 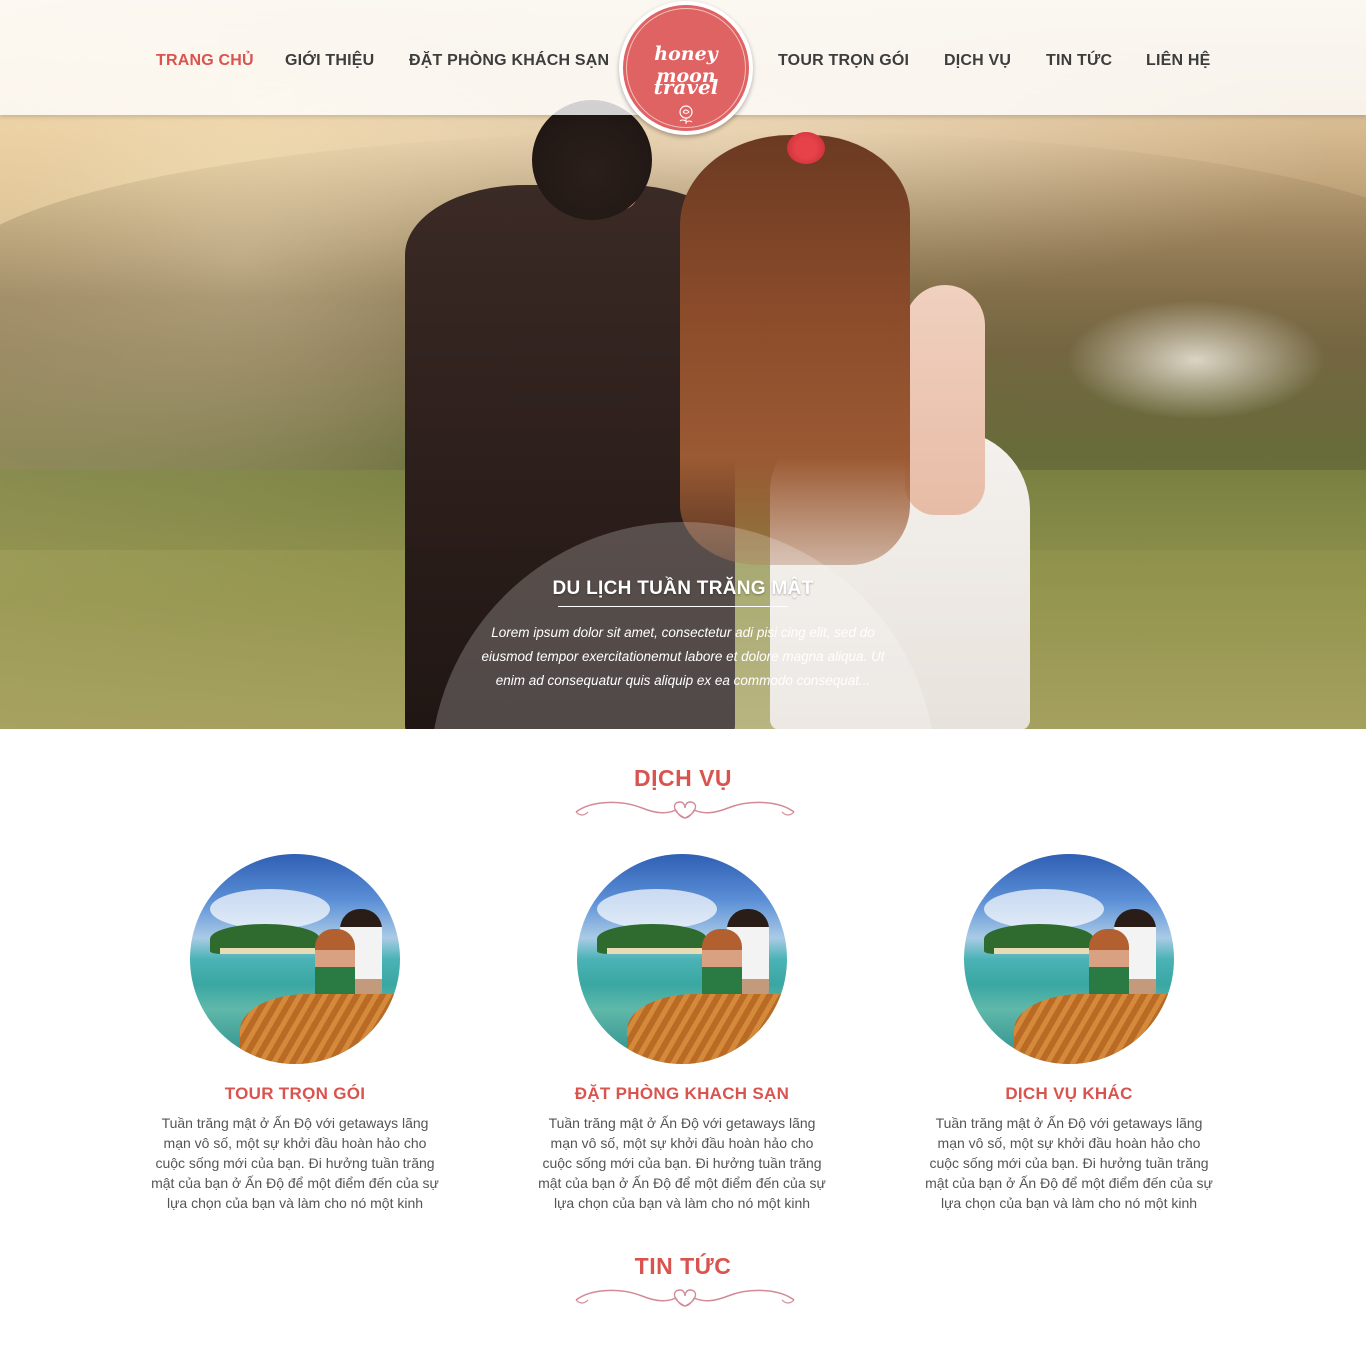 I want to click on hero-hair-flower, so click(x=806, y=148).